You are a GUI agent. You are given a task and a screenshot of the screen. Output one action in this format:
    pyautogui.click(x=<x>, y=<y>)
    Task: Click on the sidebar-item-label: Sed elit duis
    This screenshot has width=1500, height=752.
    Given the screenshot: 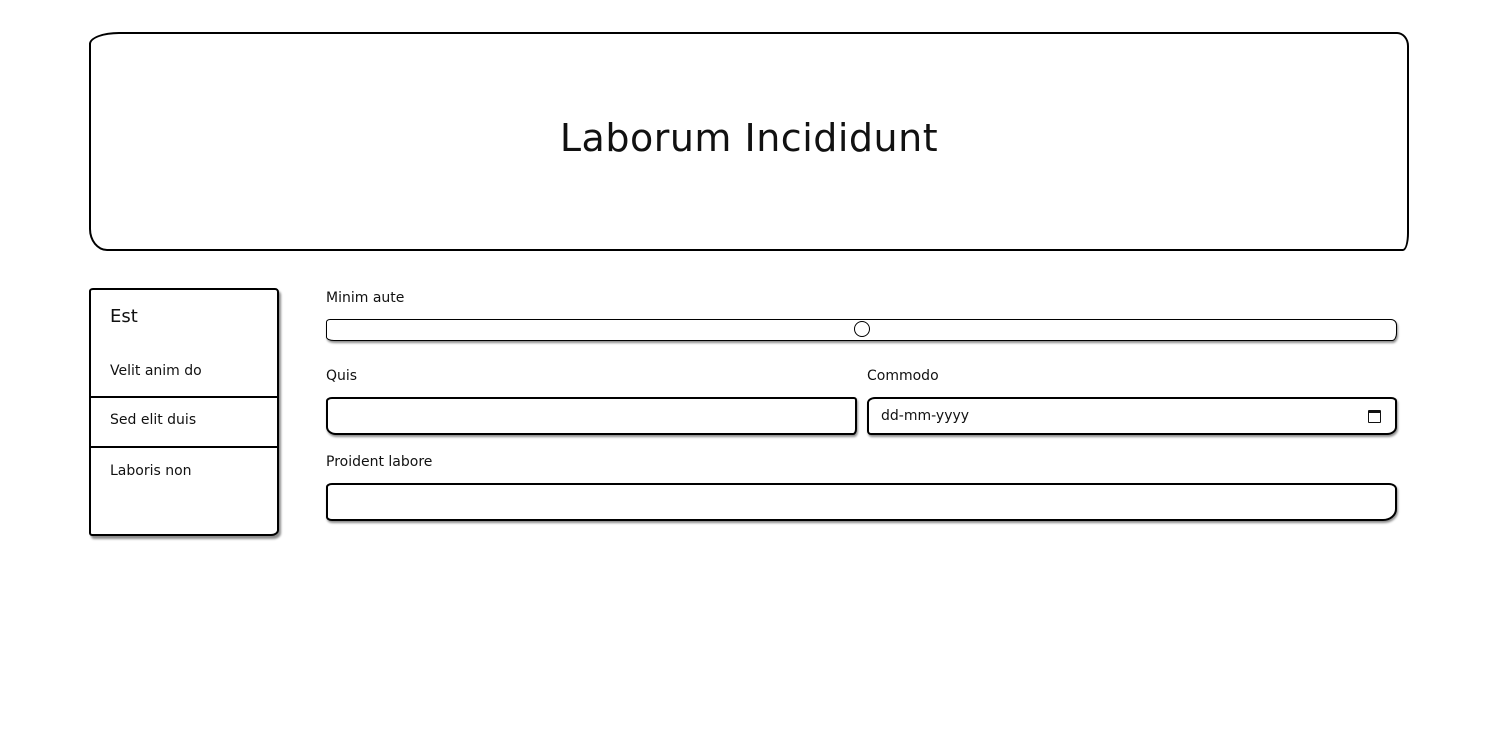 What is the action you would take?
    pyautogui.click(x=153, y=420)
    